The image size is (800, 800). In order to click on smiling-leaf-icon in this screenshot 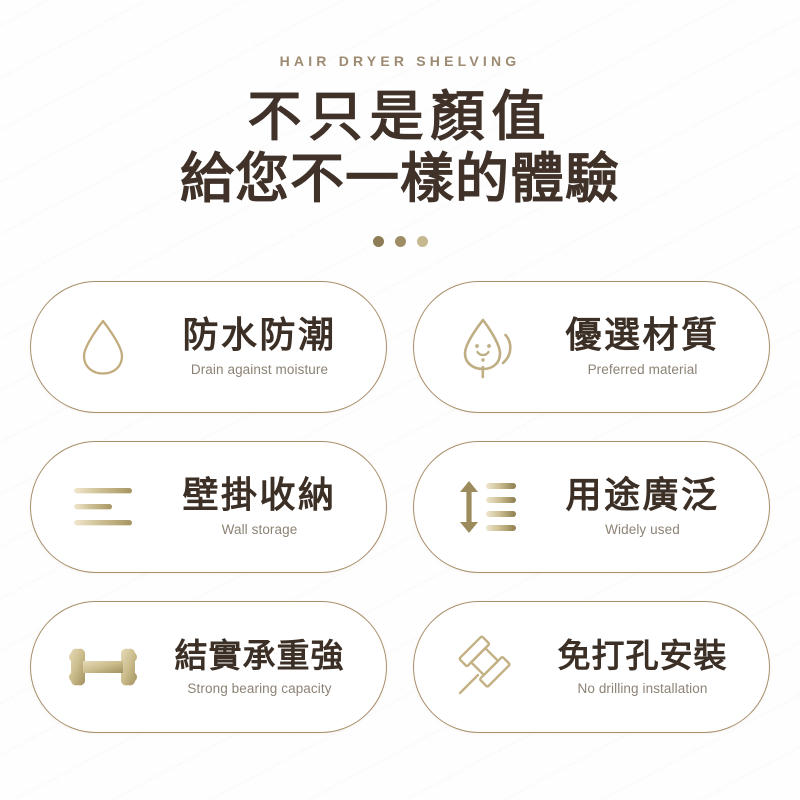, I will do `click(486, 347)`.